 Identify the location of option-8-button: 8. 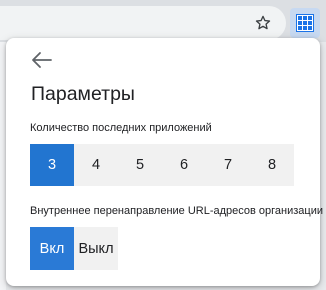
(272, 165).